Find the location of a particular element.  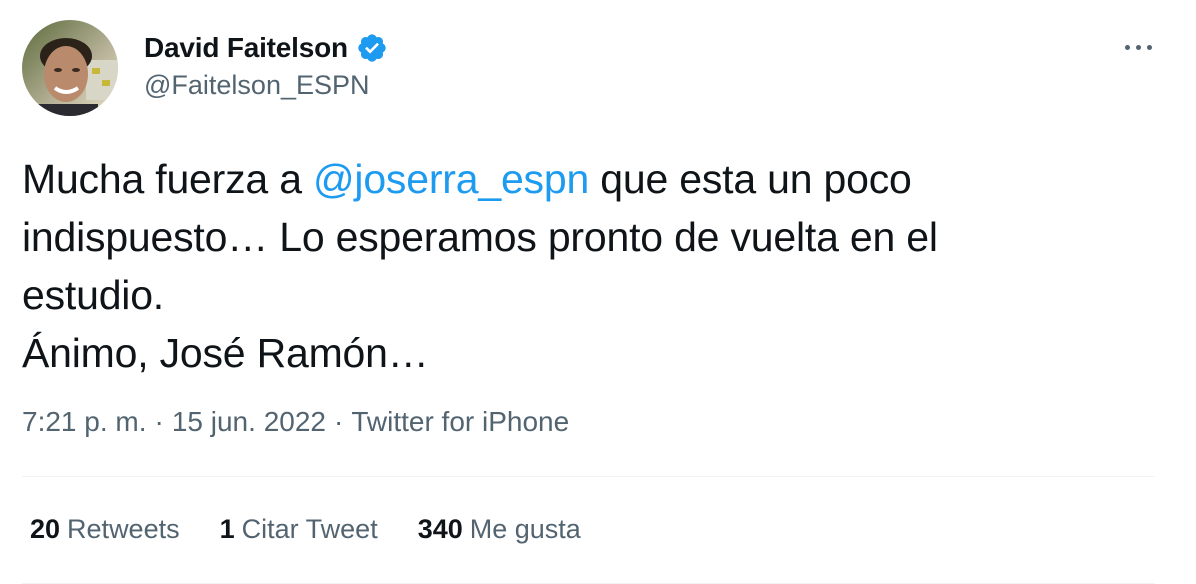

tweet-text-after-mention: que esta un poco is located at coordinates (750, 179).